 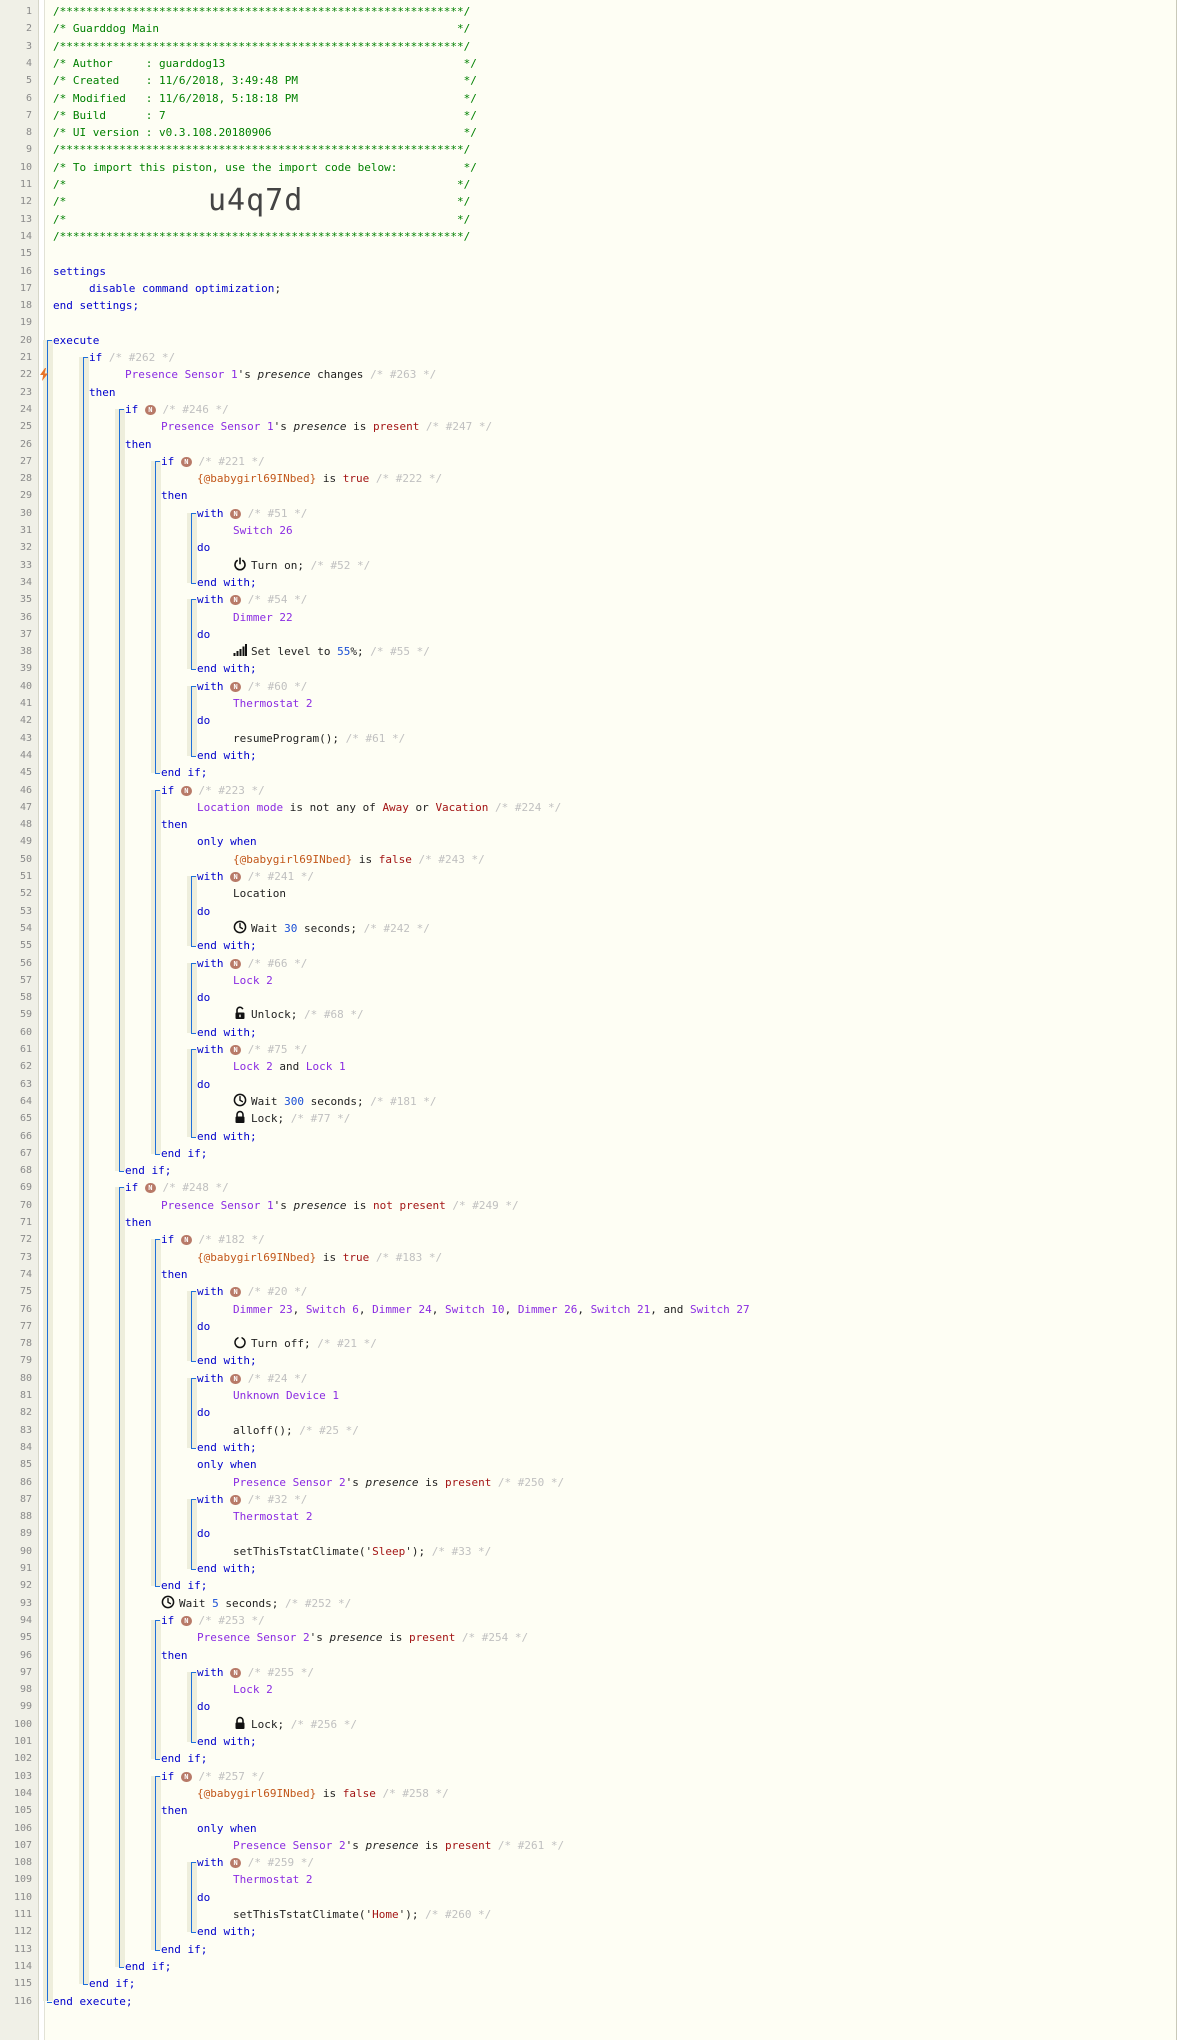 I want to click on line-number: 30, so click(x=25, y=513).